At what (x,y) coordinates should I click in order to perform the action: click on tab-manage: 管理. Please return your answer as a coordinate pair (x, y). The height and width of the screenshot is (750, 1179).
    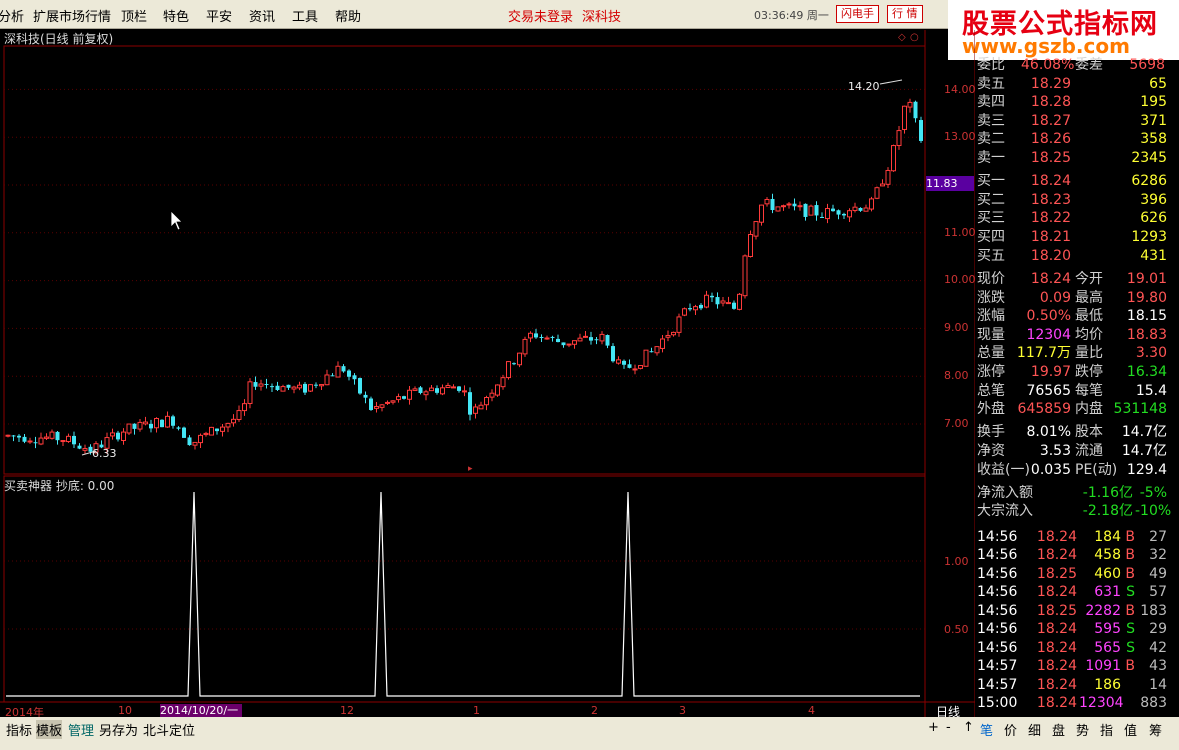
    Looking at the image, I should click on (81, 729).